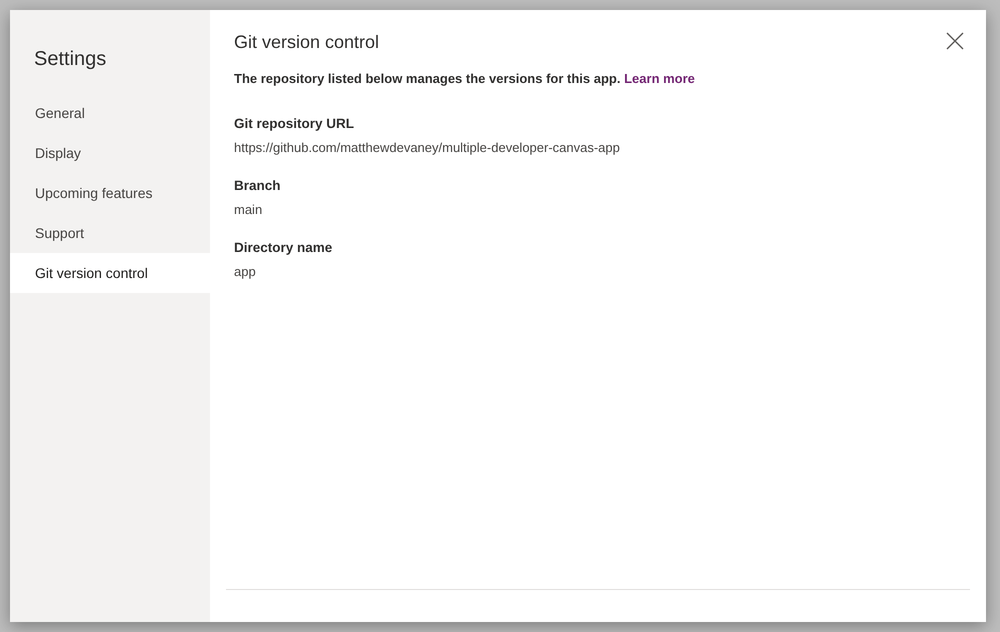  I want to click on panel-title: Git version control, so click(307, 42).